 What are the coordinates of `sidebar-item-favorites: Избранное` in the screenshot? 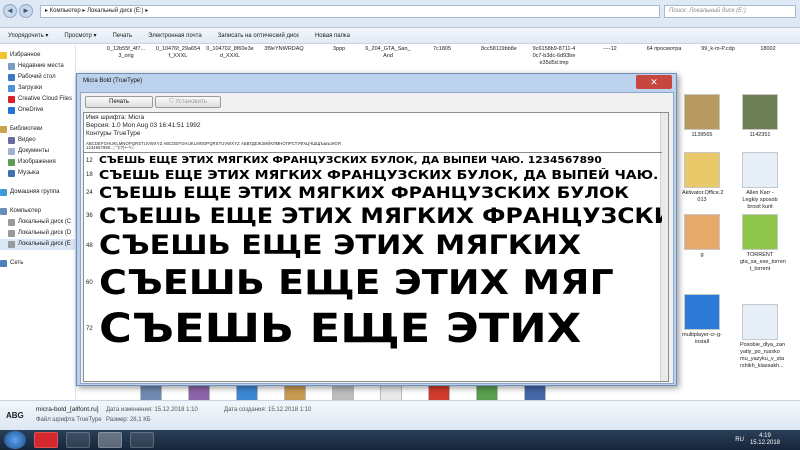 It's located at (37, 55).